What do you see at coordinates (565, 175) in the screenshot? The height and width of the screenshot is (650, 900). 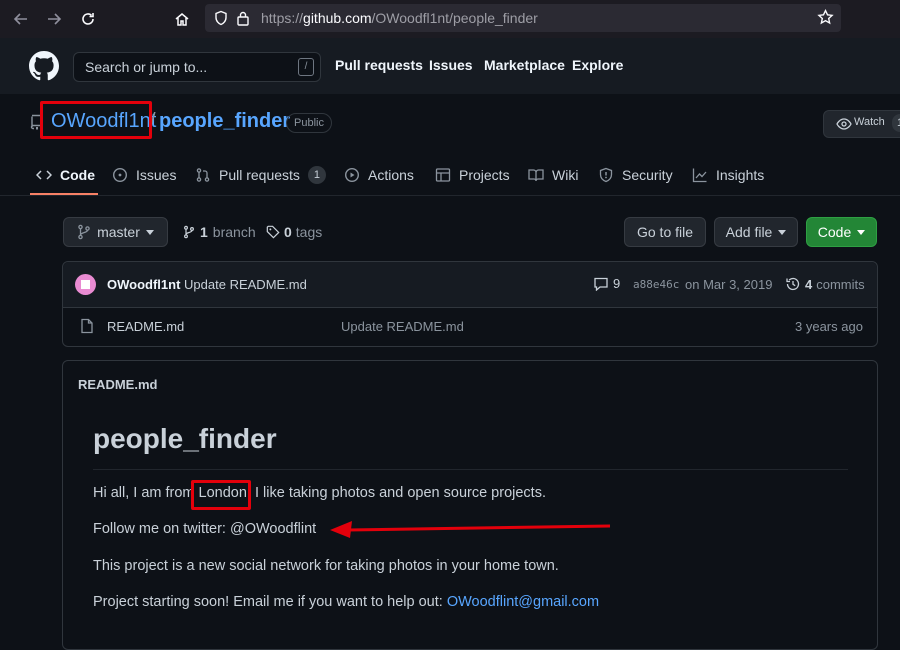 I see `tab-wiki-label: Wiki` at bounding box center [565, 175].